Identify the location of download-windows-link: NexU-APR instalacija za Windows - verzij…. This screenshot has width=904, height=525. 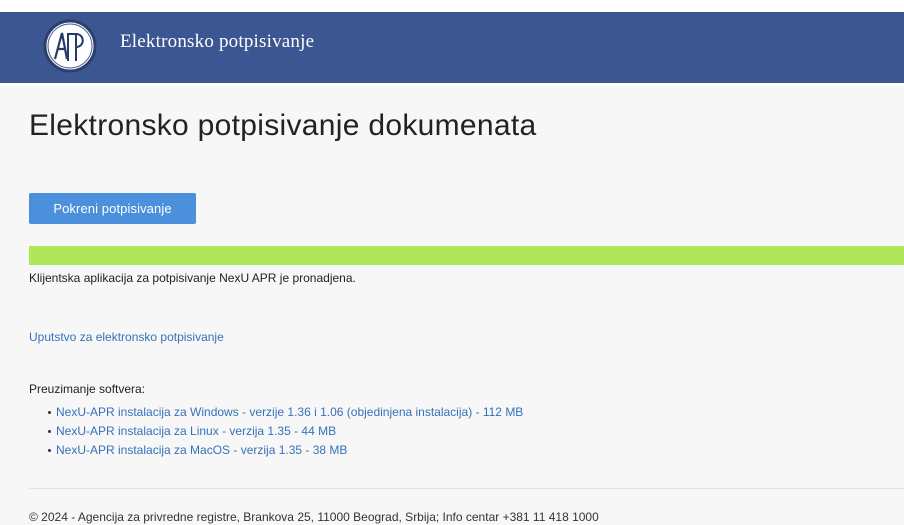
(289, 412).